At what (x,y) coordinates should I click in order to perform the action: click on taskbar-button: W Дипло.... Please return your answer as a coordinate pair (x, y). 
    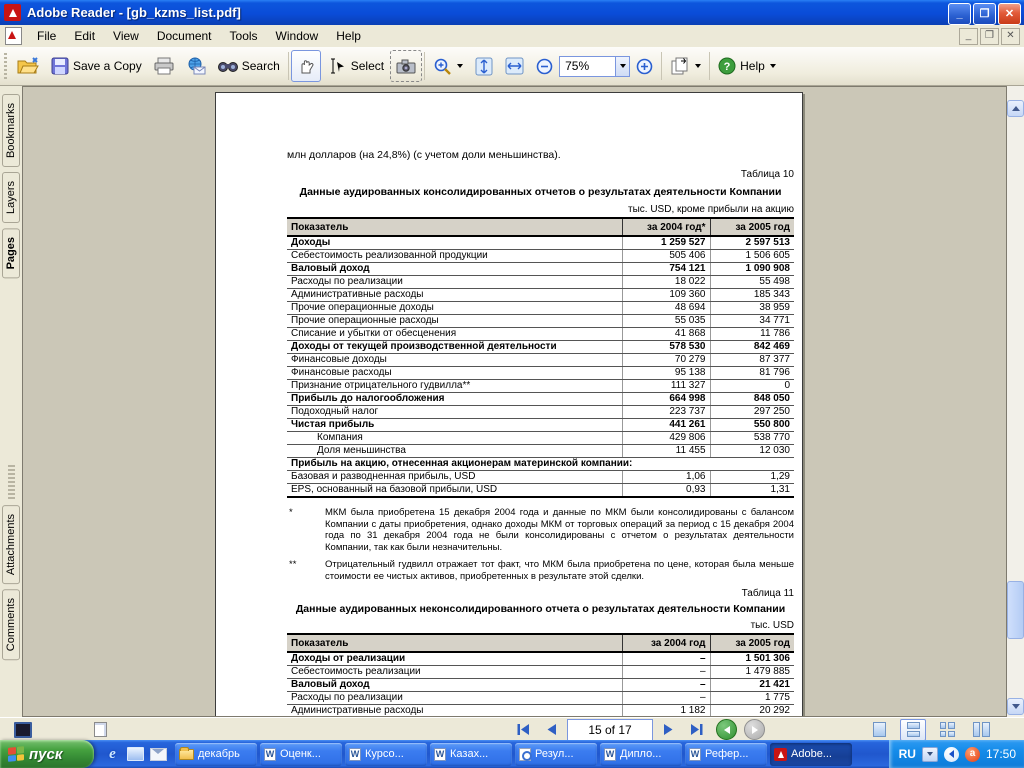
    Looking at the image, I should click on (641, 754).